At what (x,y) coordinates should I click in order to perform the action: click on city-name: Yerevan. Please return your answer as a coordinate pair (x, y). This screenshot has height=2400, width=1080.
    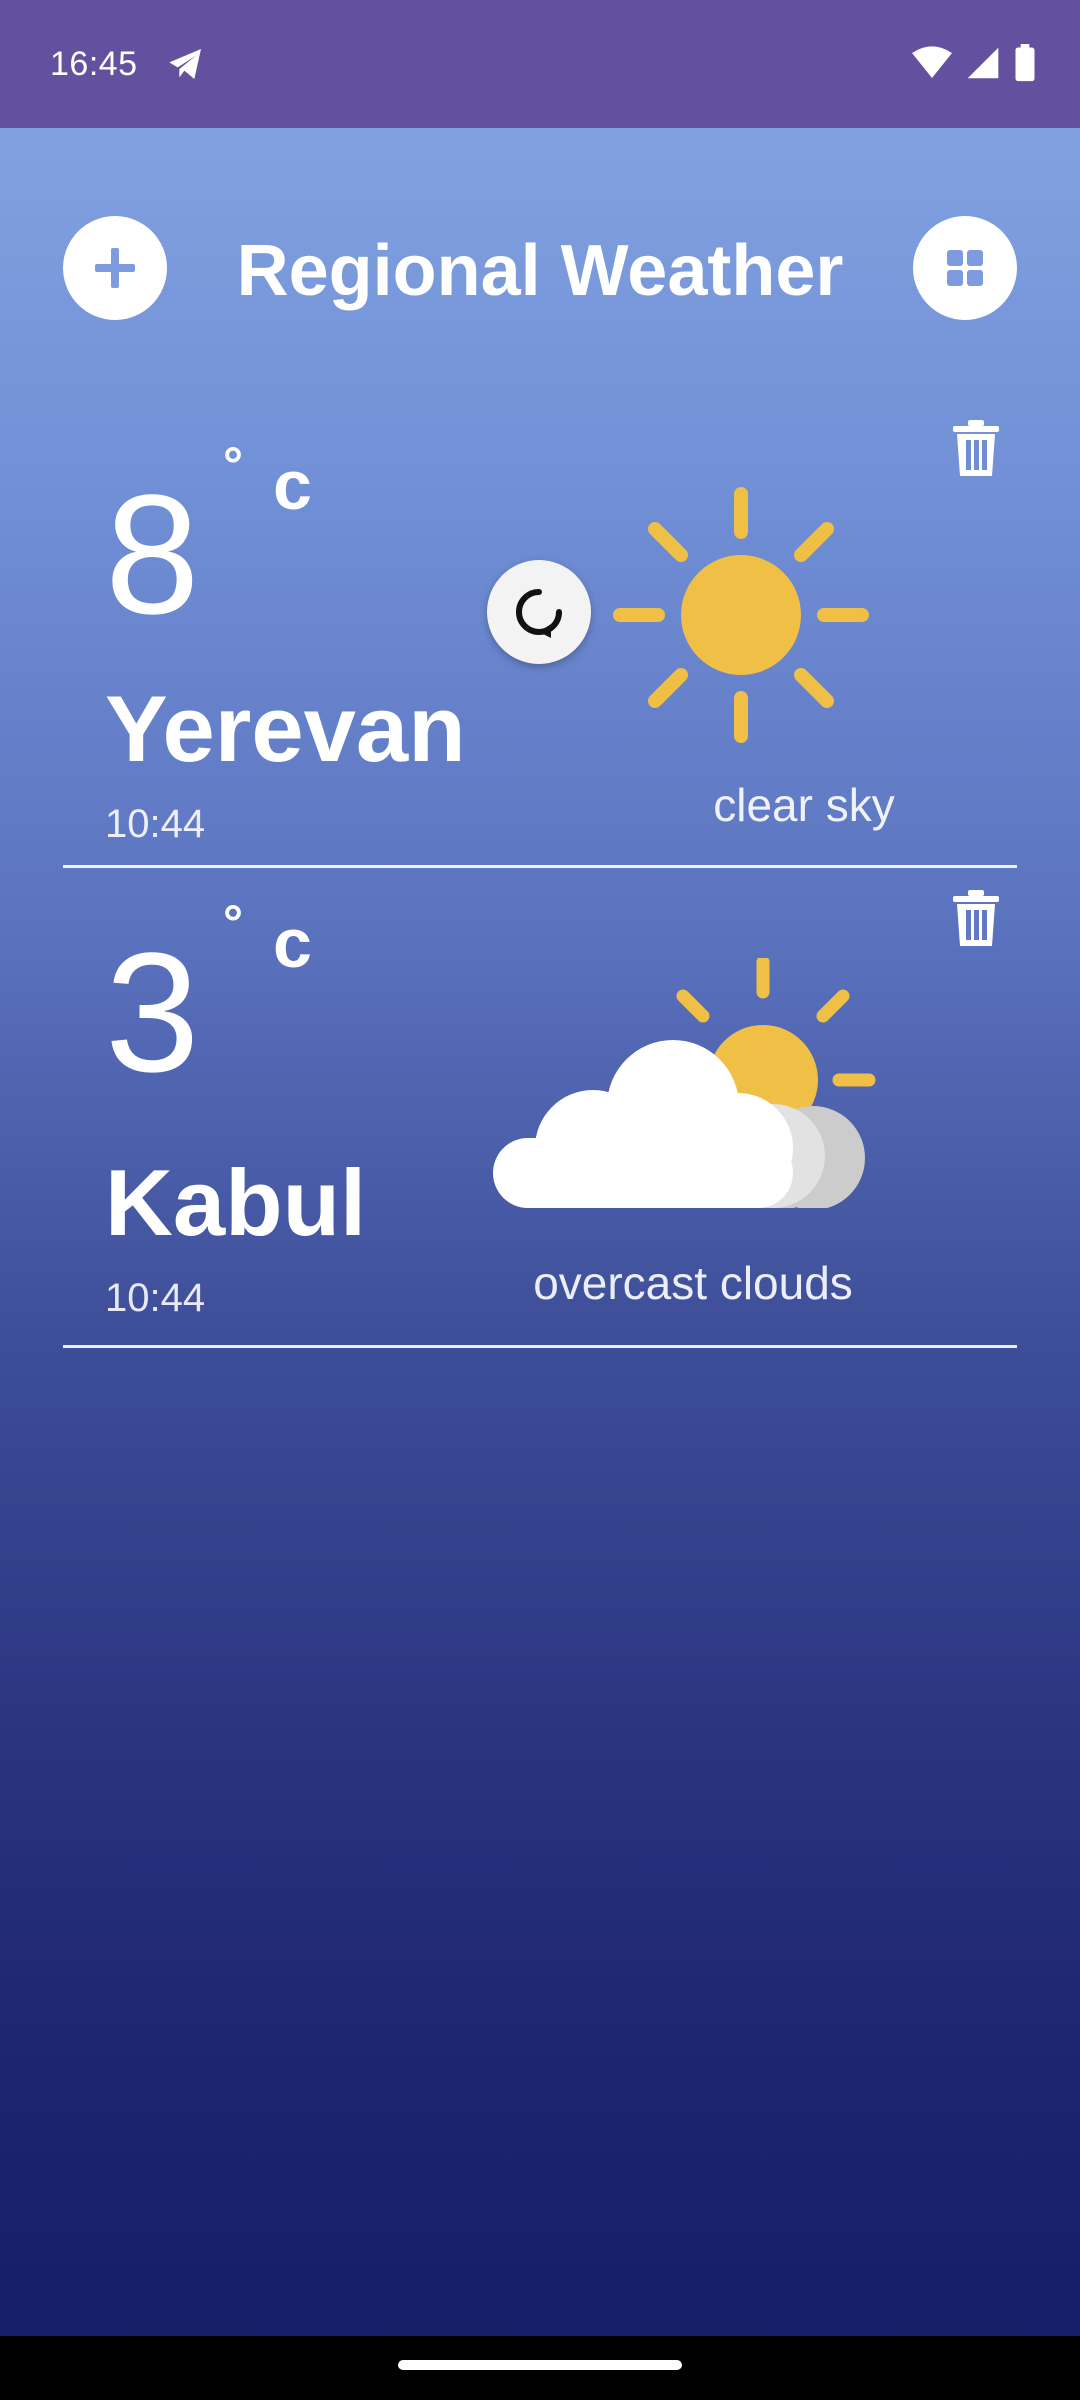
    Looking at the image, I should click on (285, 728).